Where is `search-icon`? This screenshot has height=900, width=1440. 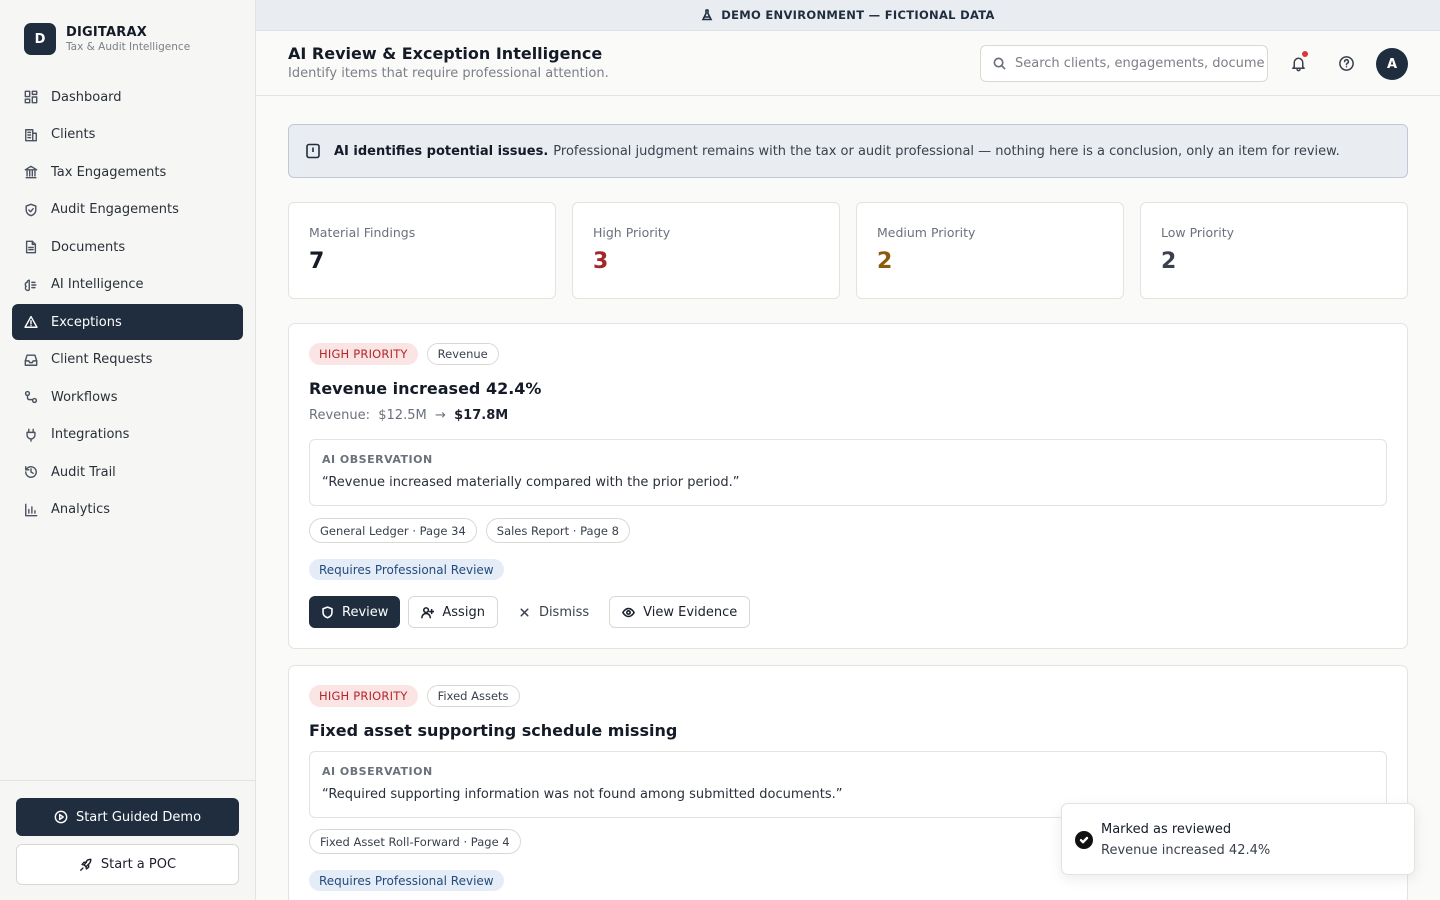
search-icon is located at coordinates (999, 63).